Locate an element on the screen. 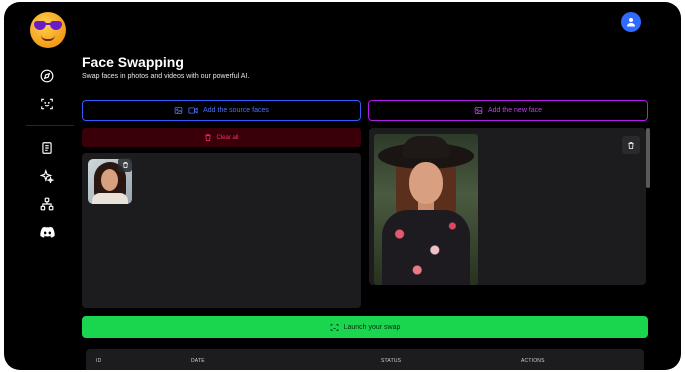  column-header-date: DATE is located at coordinates (198, 361).